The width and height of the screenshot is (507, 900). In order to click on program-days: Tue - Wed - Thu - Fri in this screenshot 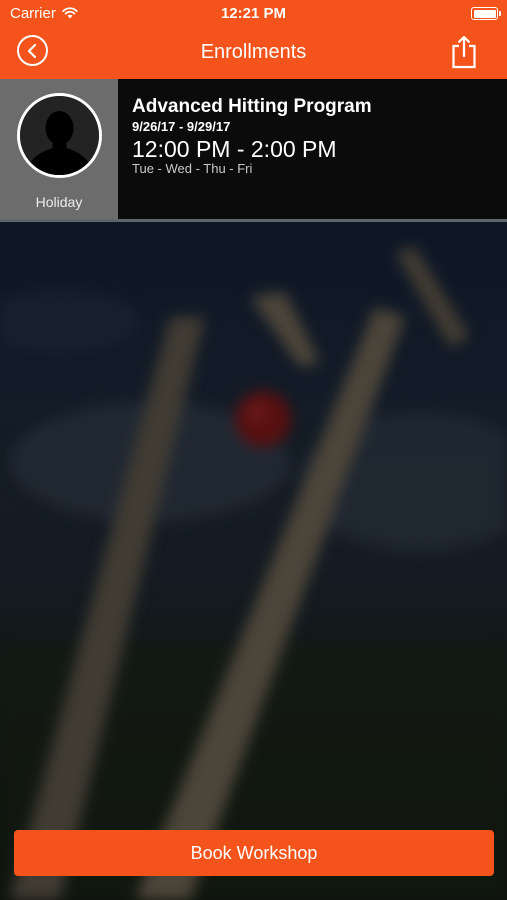, I will do `click(192, 168)`.